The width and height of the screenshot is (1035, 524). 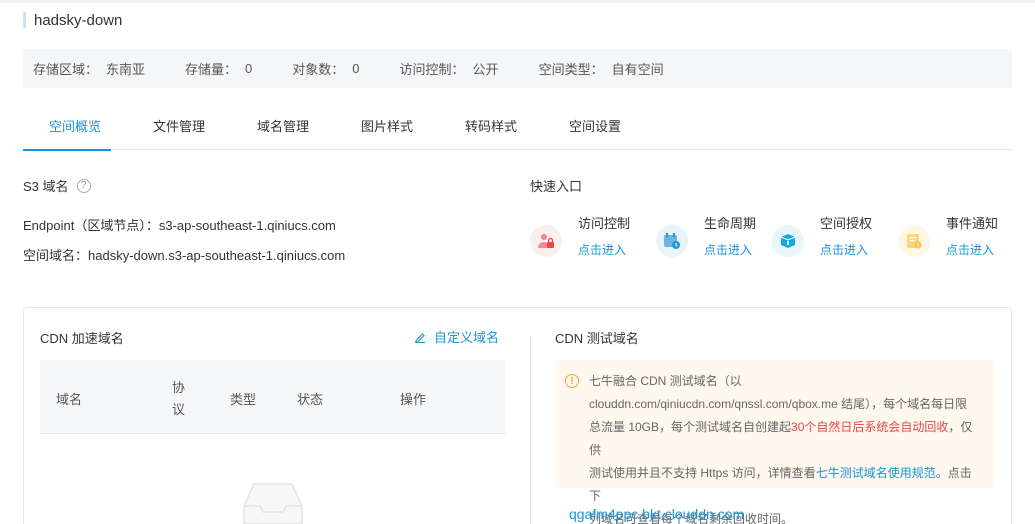 What do you see at coordinates (179, 130) in the screenshot?
I see `tab-files: 文件管理` at bounding box center [179, 130].